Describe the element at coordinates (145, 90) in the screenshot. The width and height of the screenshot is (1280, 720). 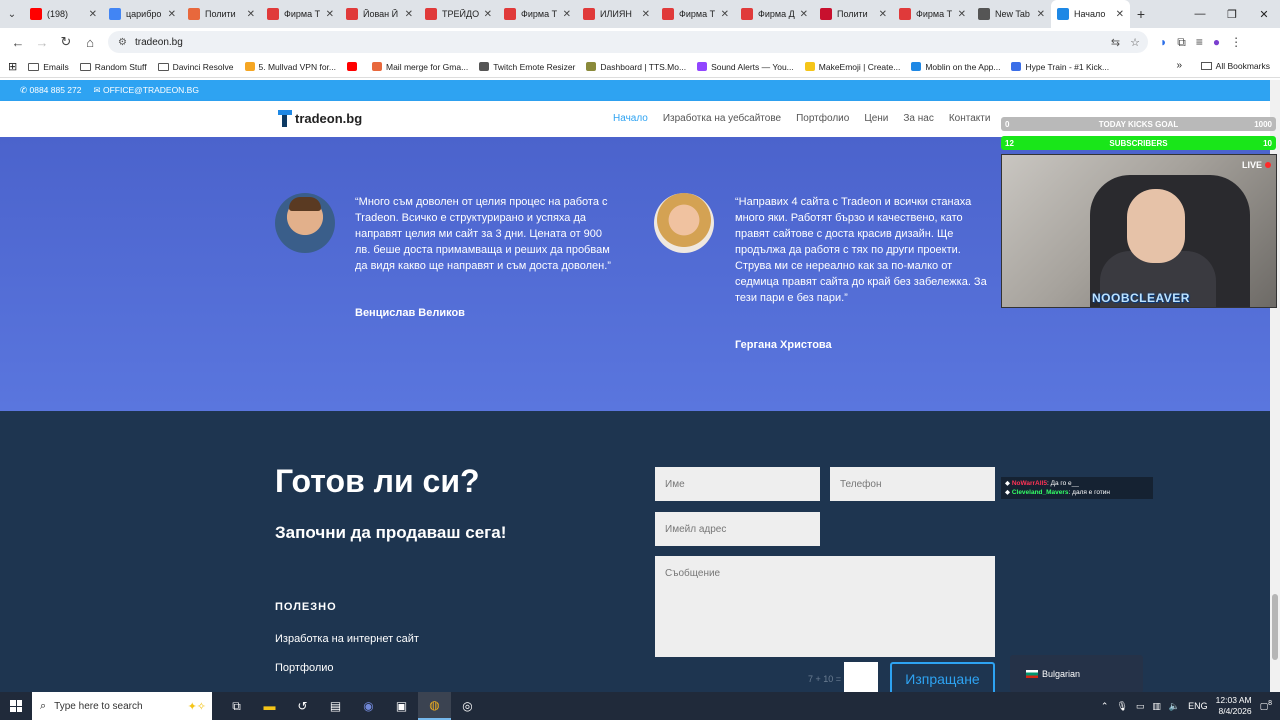
I see `email-link: ✉ OFFICE@TRADEON.BG` at that location.